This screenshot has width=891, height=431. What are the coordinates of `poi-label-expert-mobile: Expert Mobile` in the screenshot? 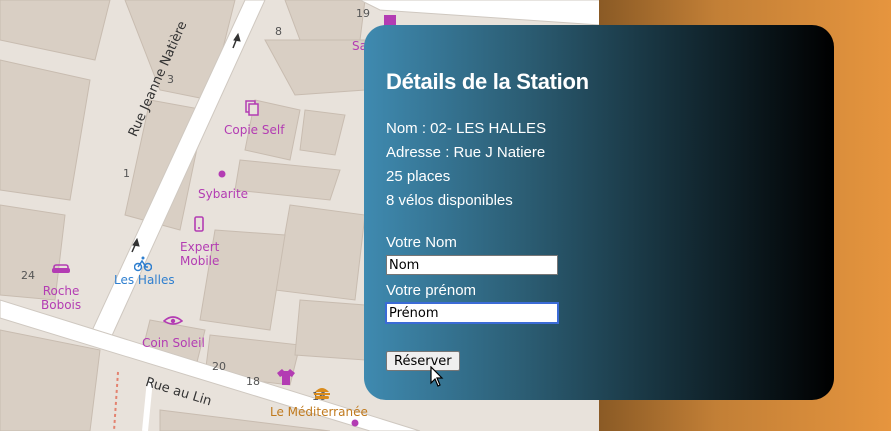 It's located at (199, 254).